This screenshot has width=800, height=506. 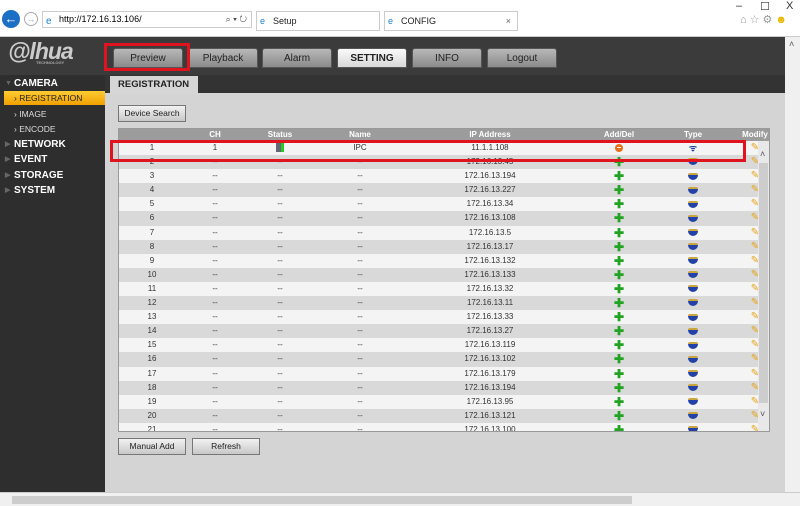 I want to click on row-index: 14, so click(x=152, y=331).